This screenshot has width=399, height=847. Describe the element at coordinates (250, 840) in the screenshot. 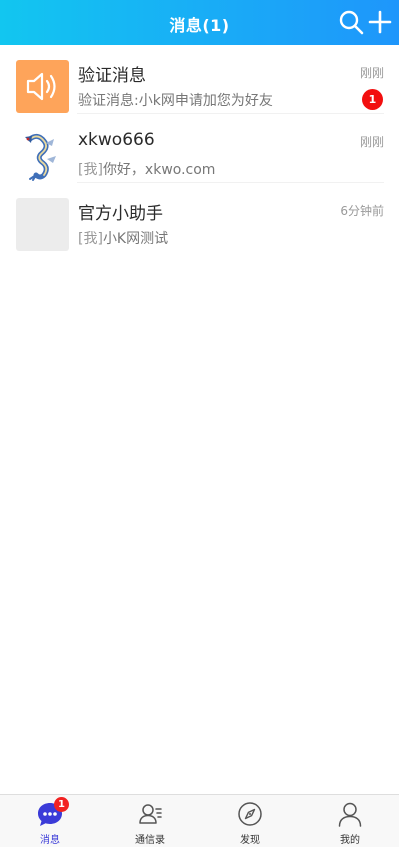

I see `tab-label: 发现` at that location.